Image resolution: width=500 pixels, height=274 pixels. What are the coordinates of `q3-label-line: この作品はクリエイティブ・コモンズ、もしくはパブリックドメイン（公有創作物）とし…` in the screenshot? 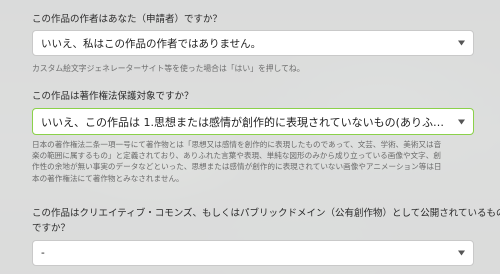 It's located at (266, 213).